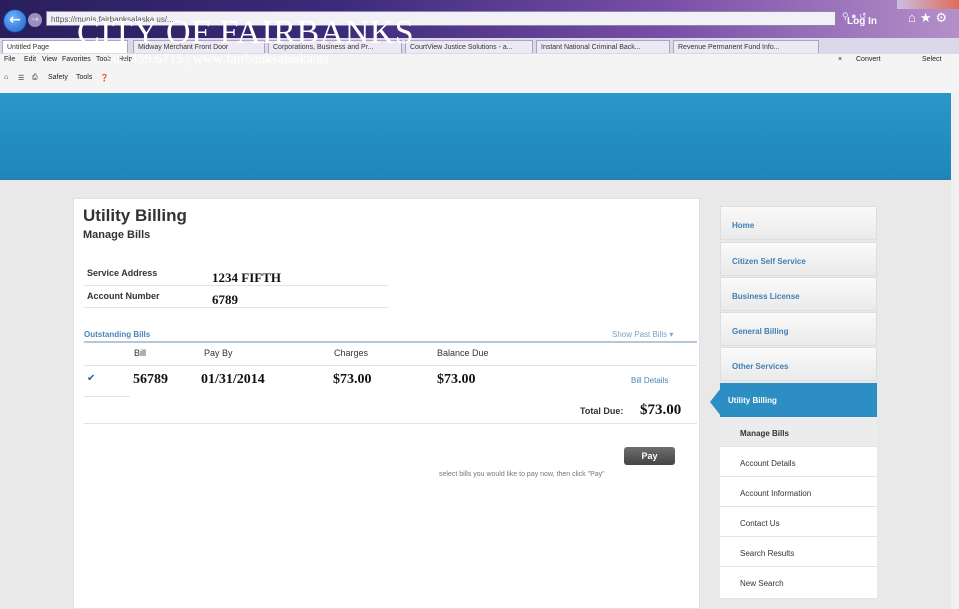  What do you see at coordinates (661, 410) in the screenshot?
I see `total-due-value: $73.00` at bounding box center [661, 410].